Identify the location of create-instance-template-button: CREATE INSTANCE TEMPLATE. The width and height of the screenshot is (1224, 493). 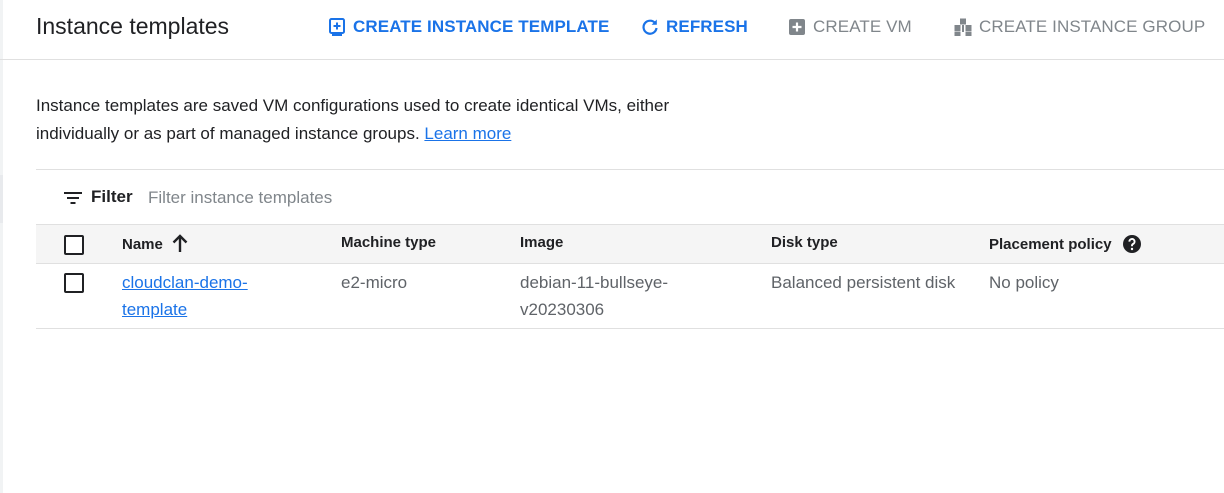
(468, 27).